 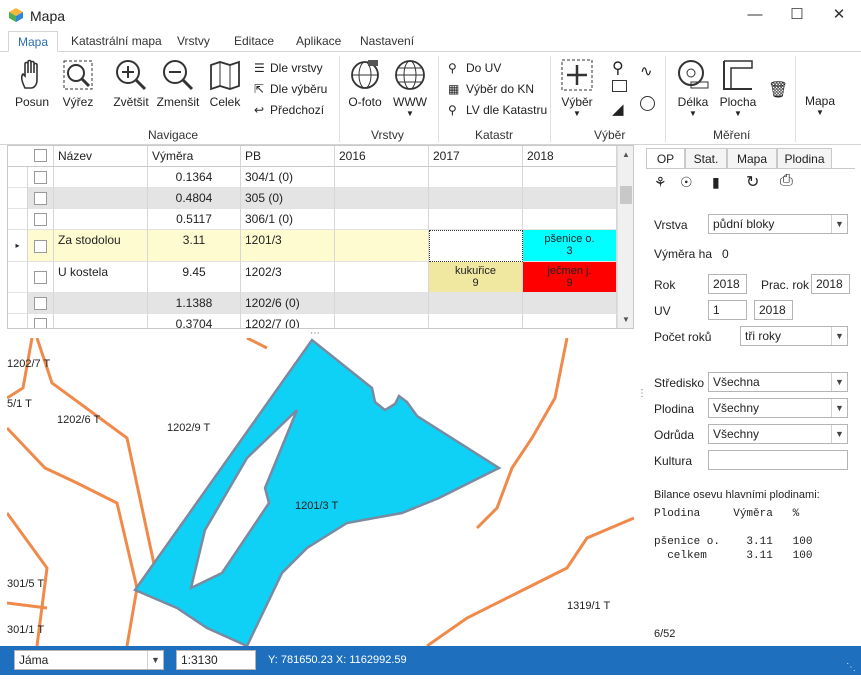 I want to click on zoom-by-selection-button: ⇱ Dle výběru, so click(x=299, y=89).